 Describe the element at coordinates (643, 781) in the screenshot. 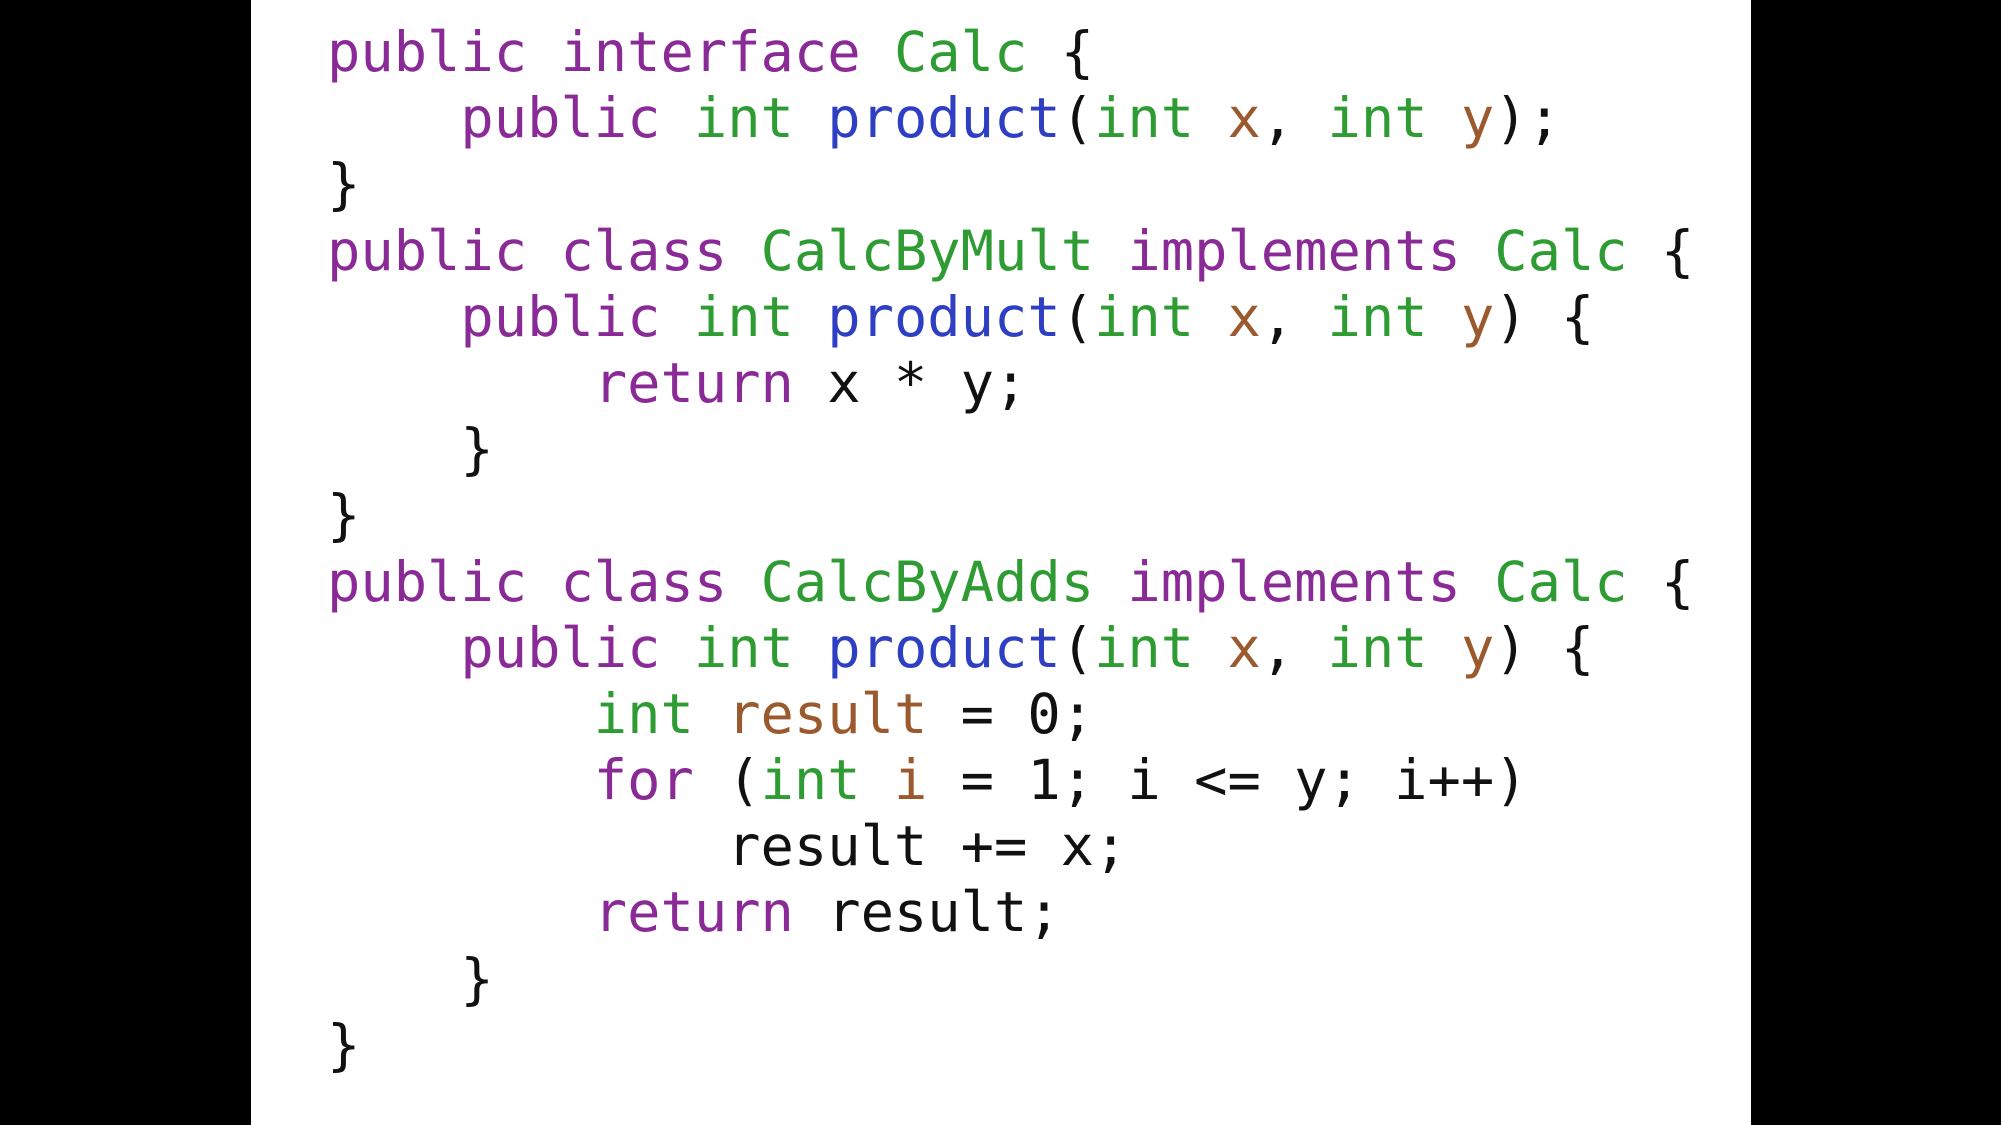

I see `code-keyword: for` at that location.